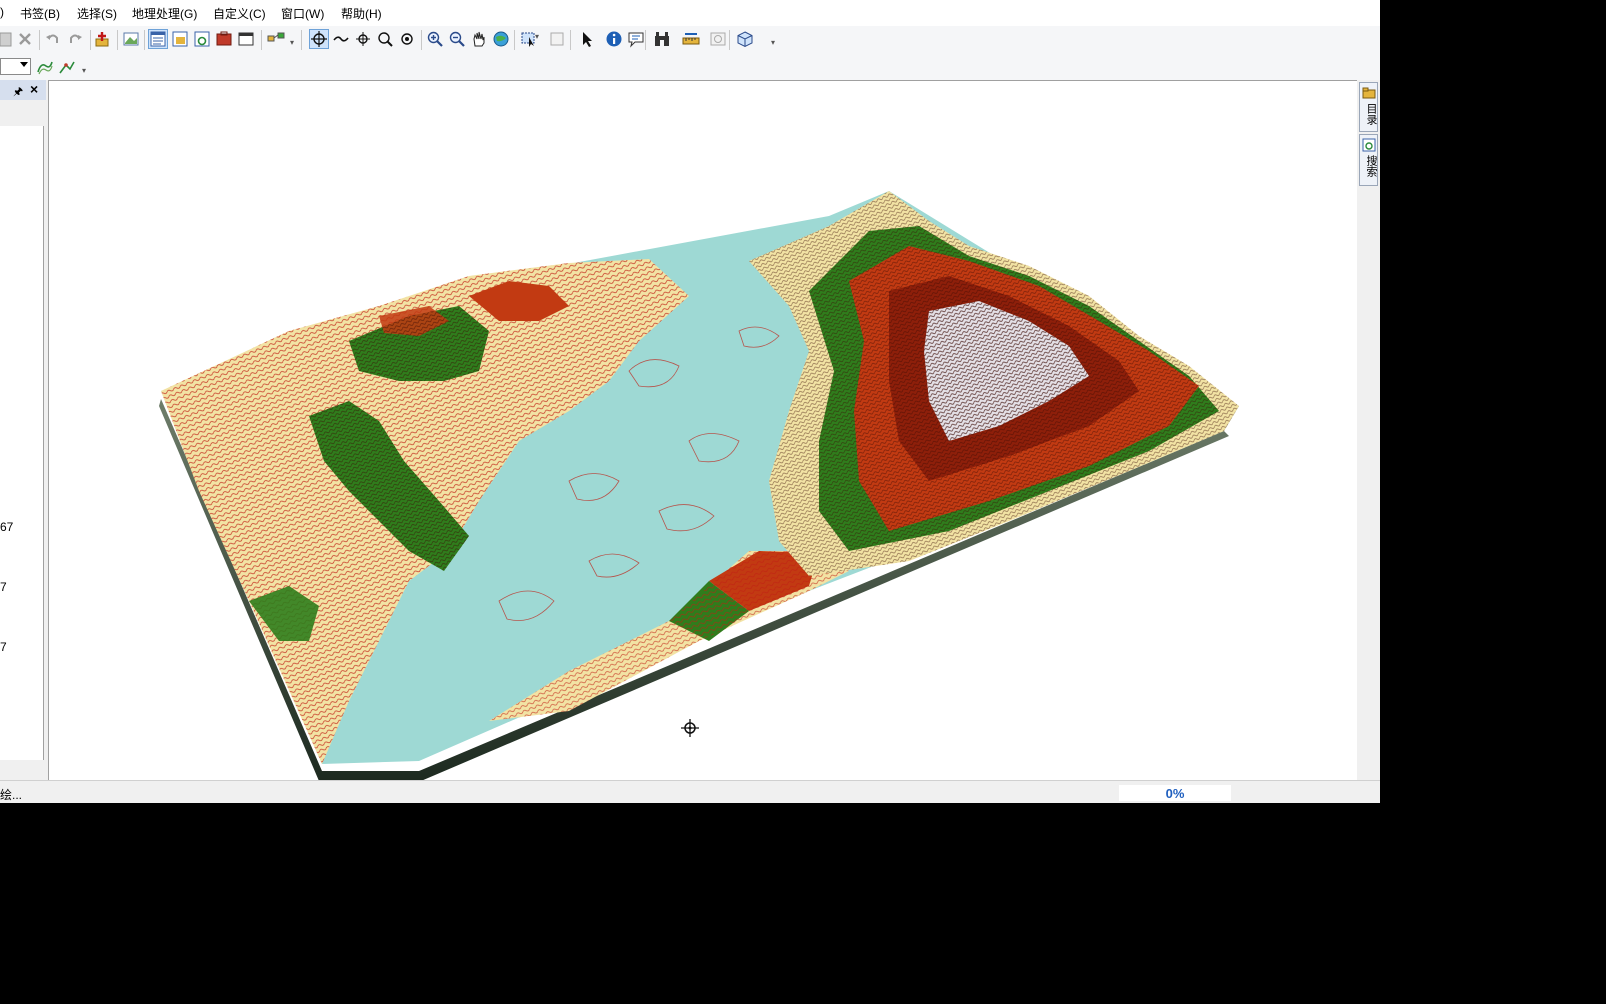 This screenshot has height=1004, width=1606. I want to click on menu-item-selection: 选择(S), so click(97, 13).